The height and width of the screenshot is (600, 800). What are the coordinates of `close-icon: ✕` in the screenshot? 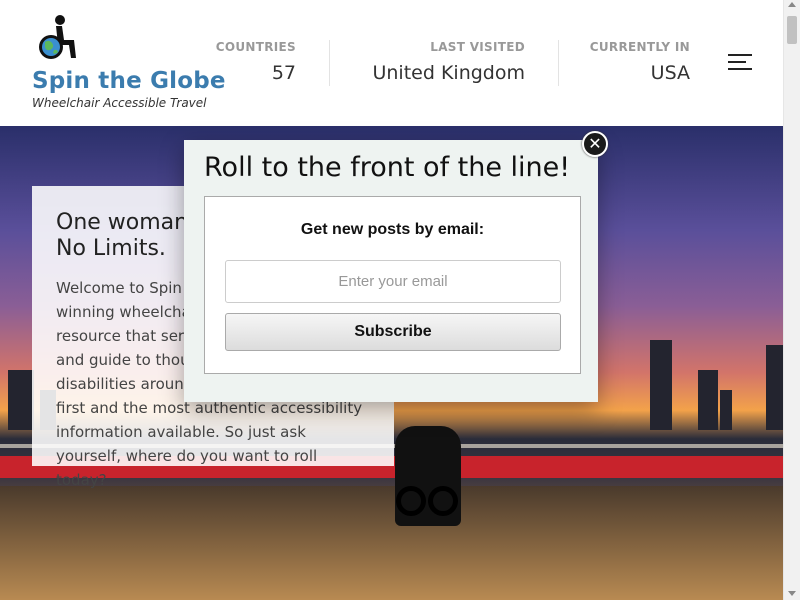 It's located at (595, 144).